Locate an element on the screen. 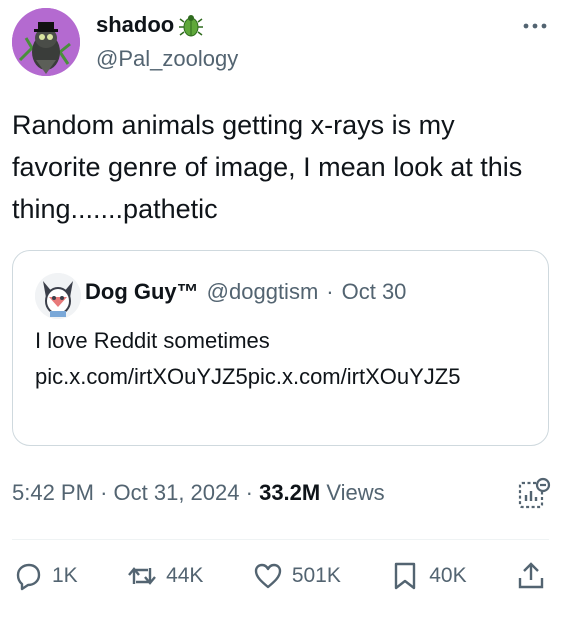 This screenshot has height=617, width=567. action-bar: 1K 44K 501K 40K is located at coordinates (279, 576).